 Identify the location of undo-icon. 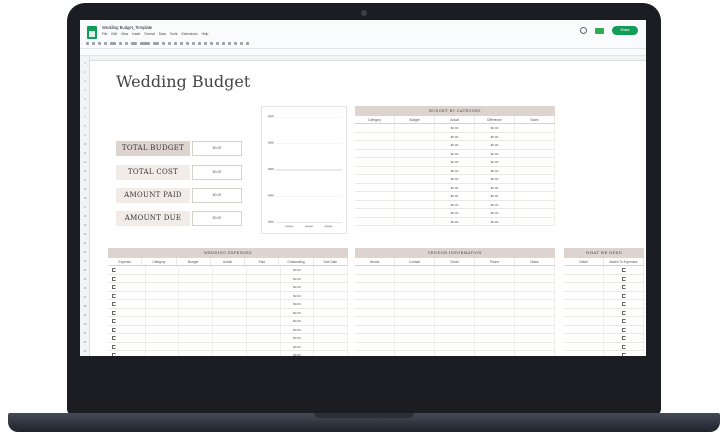
(87, 43).